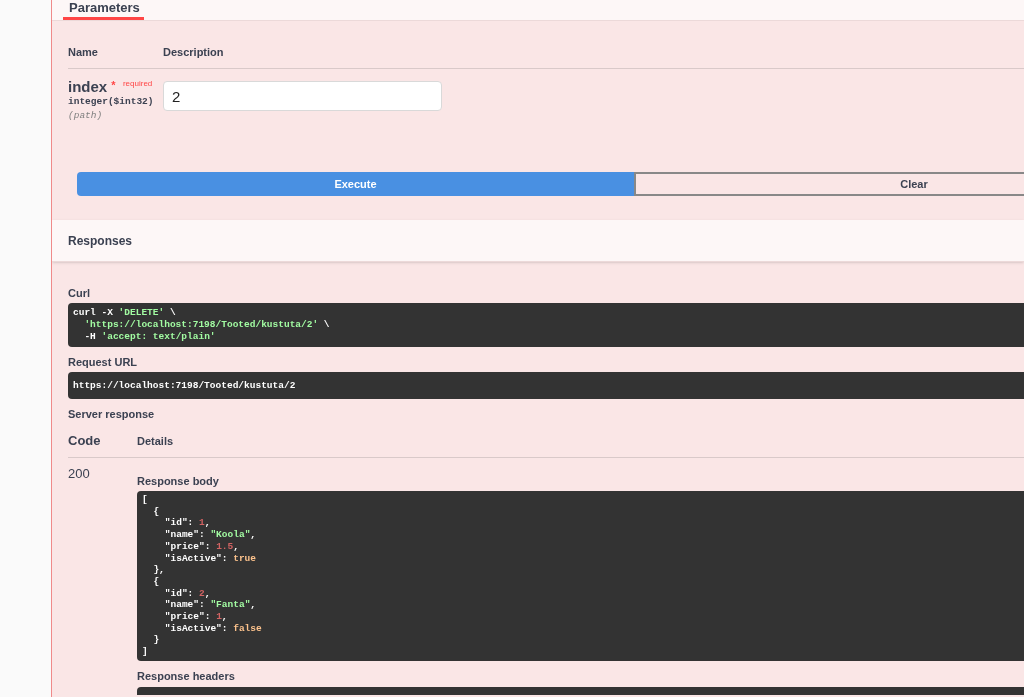  Describe the element at coordinates (546, 325) in the screenshot. I see `curl-code-block: curl -X 'DELETE' \ 'https://localhost:7198/Tooted/kustuta/2' \ -H 'accept: text/plain'` at that location.